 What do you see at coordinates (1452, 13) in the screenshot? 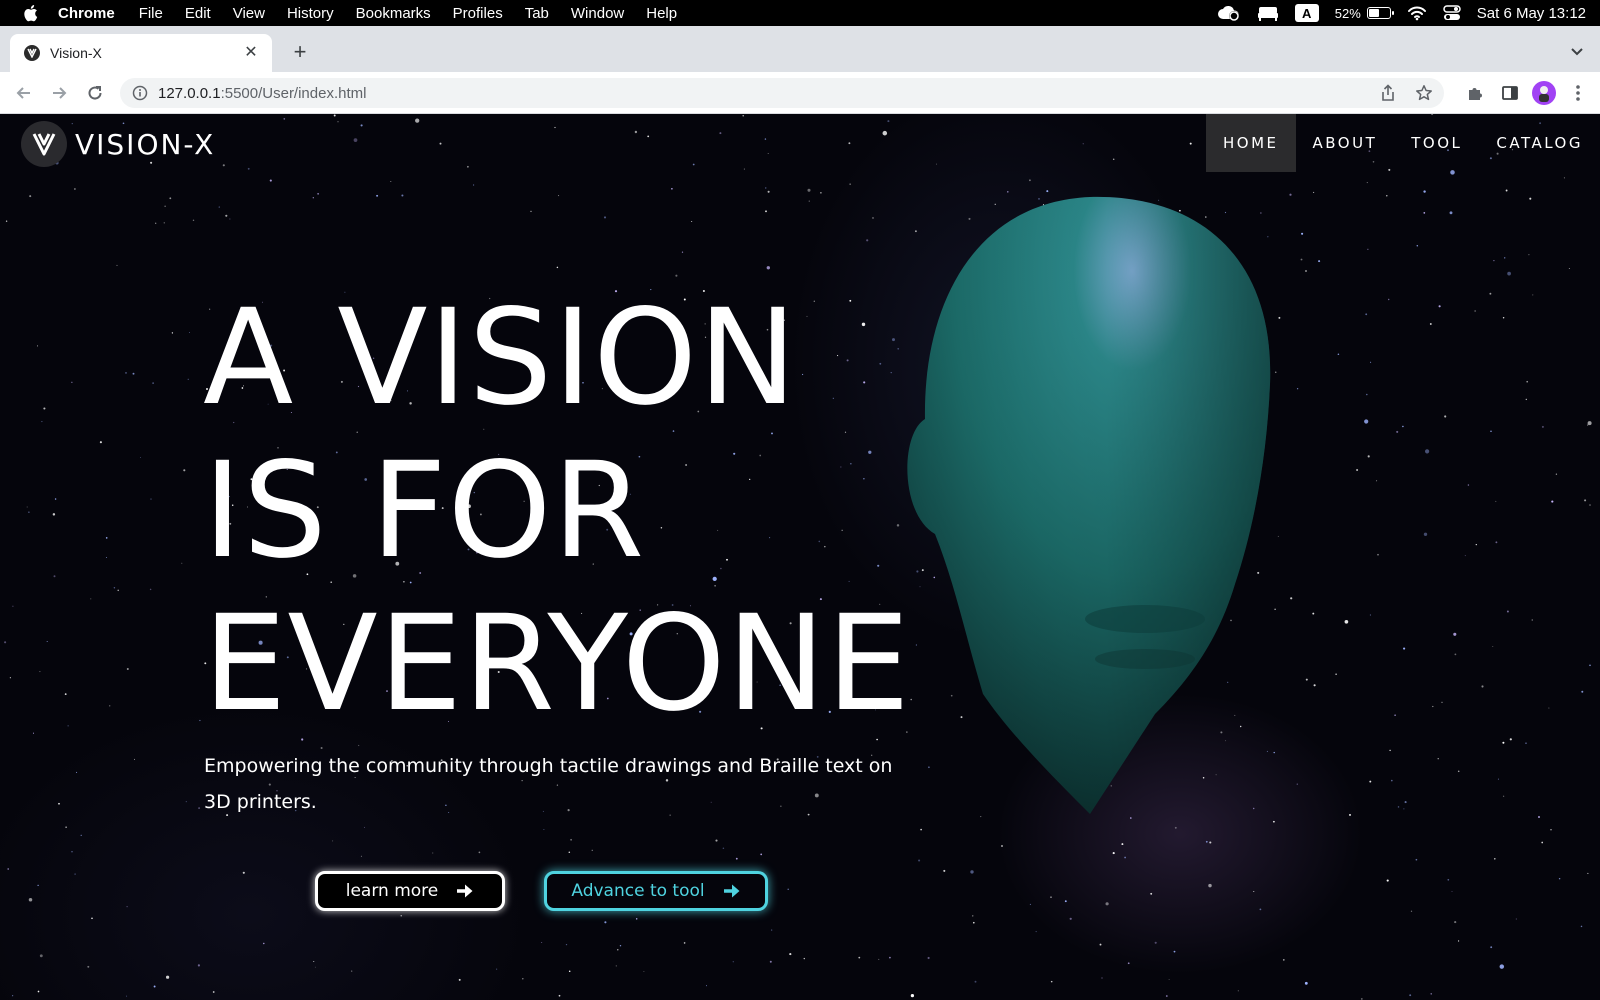
I see `control-center-icon` at bounding box center [1452, 13].